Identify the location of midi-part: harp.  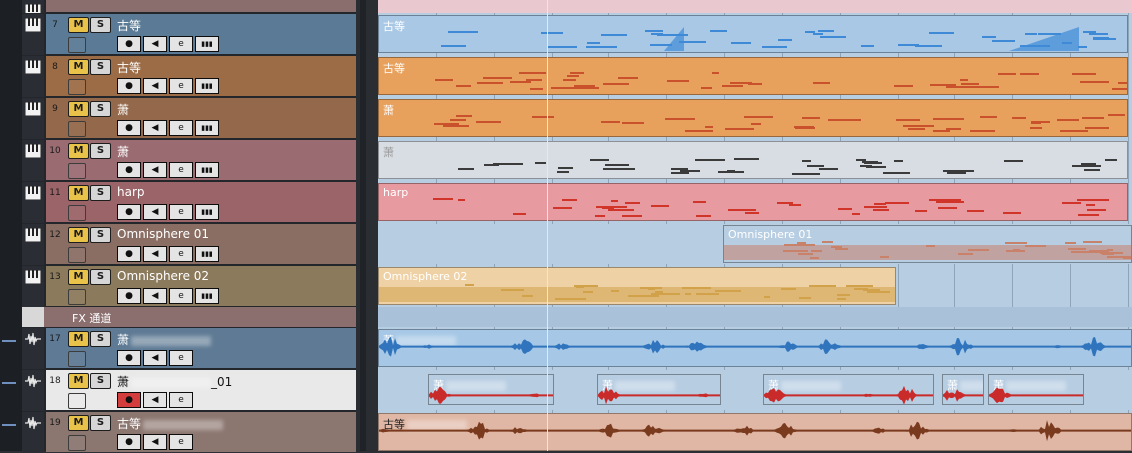
(753, 202).